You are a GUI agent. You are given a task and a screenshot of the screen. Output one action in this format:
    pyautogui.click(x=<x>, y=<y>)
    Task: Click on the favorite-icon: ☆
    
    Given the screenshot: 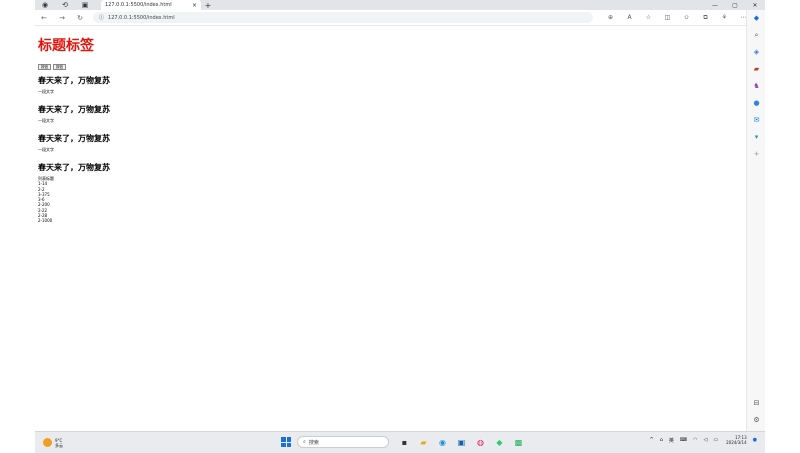 What is the action you would take?
    pyautogui.click(x=648, y=18)
    